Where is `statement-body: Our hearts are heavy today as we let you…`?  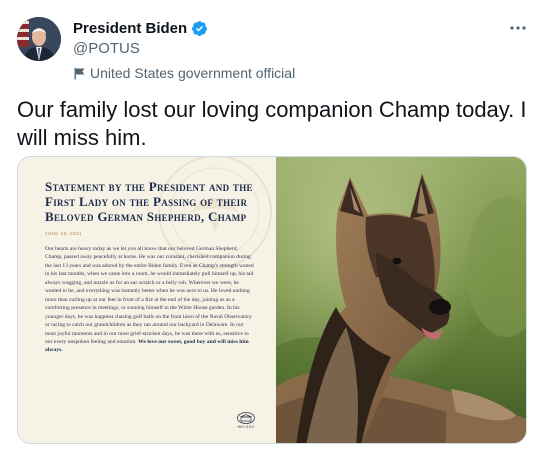
statement-body: Our hearts are heavy today as we let you… is located at coordinates (150, 300).